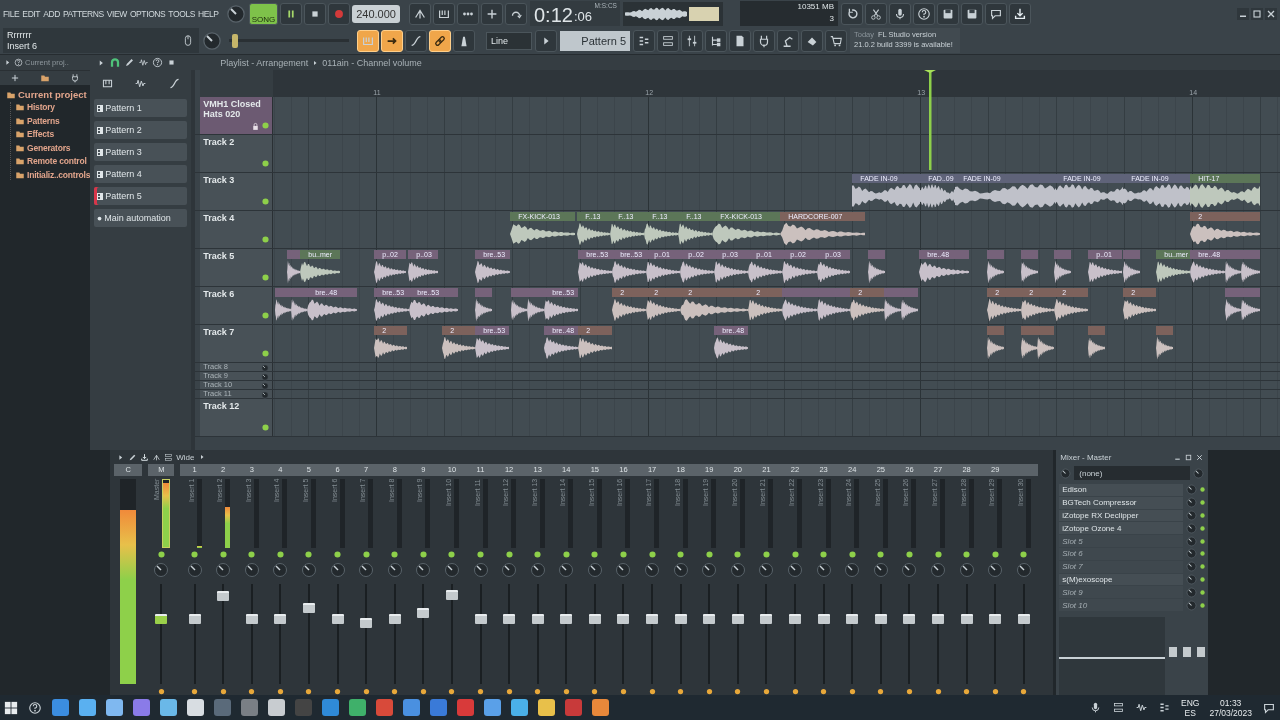  What do you see at coordinates (801, 7) in the screenshot?
I see `polyphony-readout: 10` at bounding box center [801, 7].